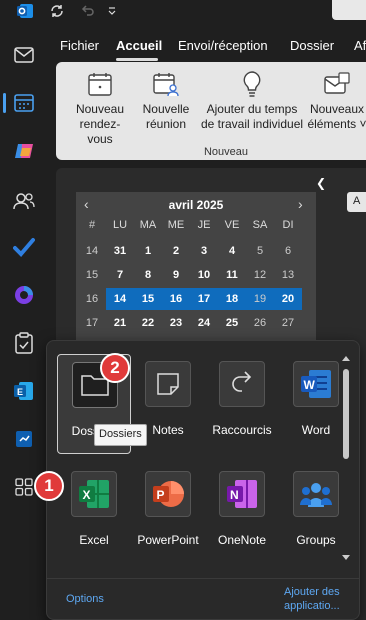  Describe the element at coordinates (137, 59) in the screenshot. I see `active-tab-underline` at that location.